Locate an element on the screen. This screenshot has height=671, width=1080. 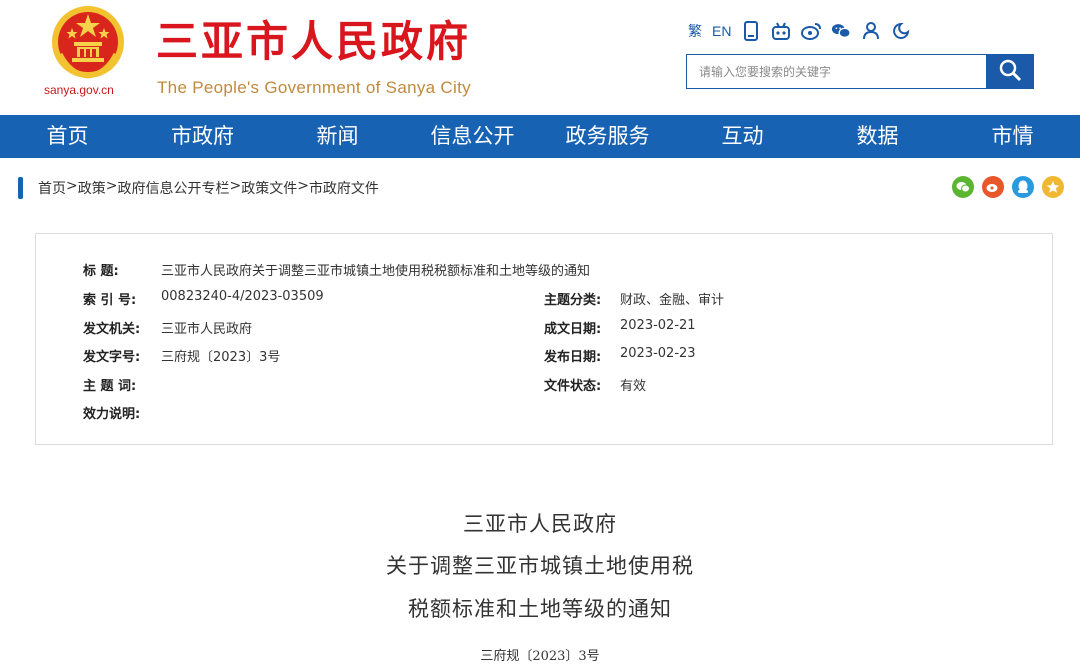
metadata-category-row: 主题分类: 财政、金融、审计 is located at coordinates (634, 298).